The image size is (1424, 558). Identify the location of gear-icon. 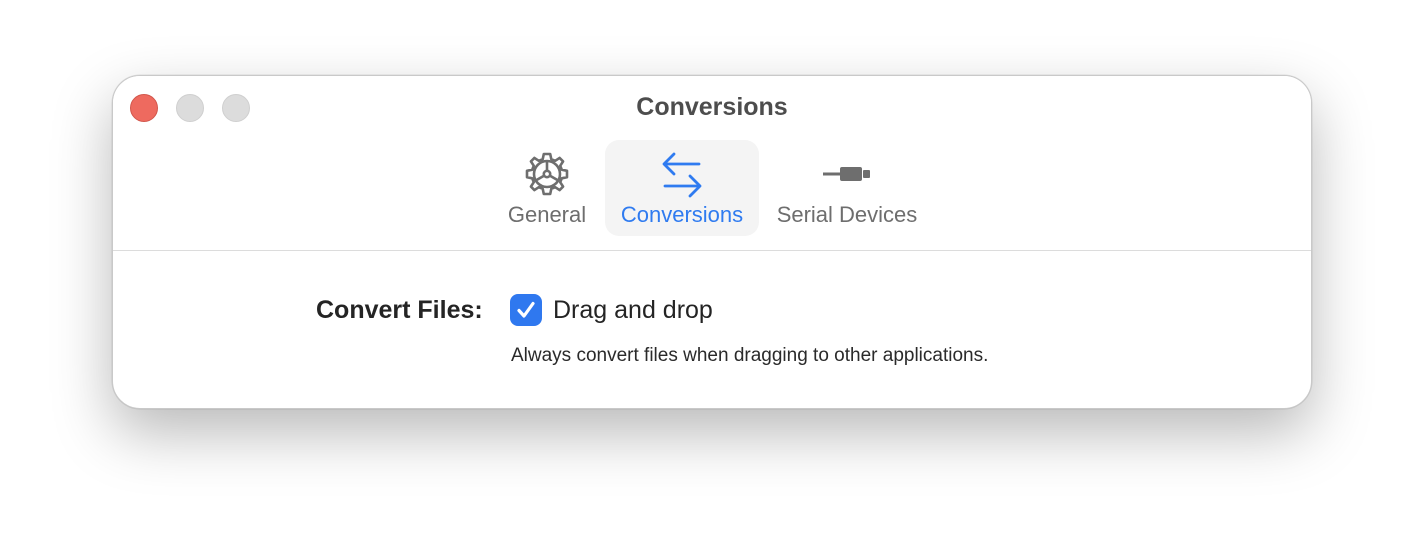
(547, 174).